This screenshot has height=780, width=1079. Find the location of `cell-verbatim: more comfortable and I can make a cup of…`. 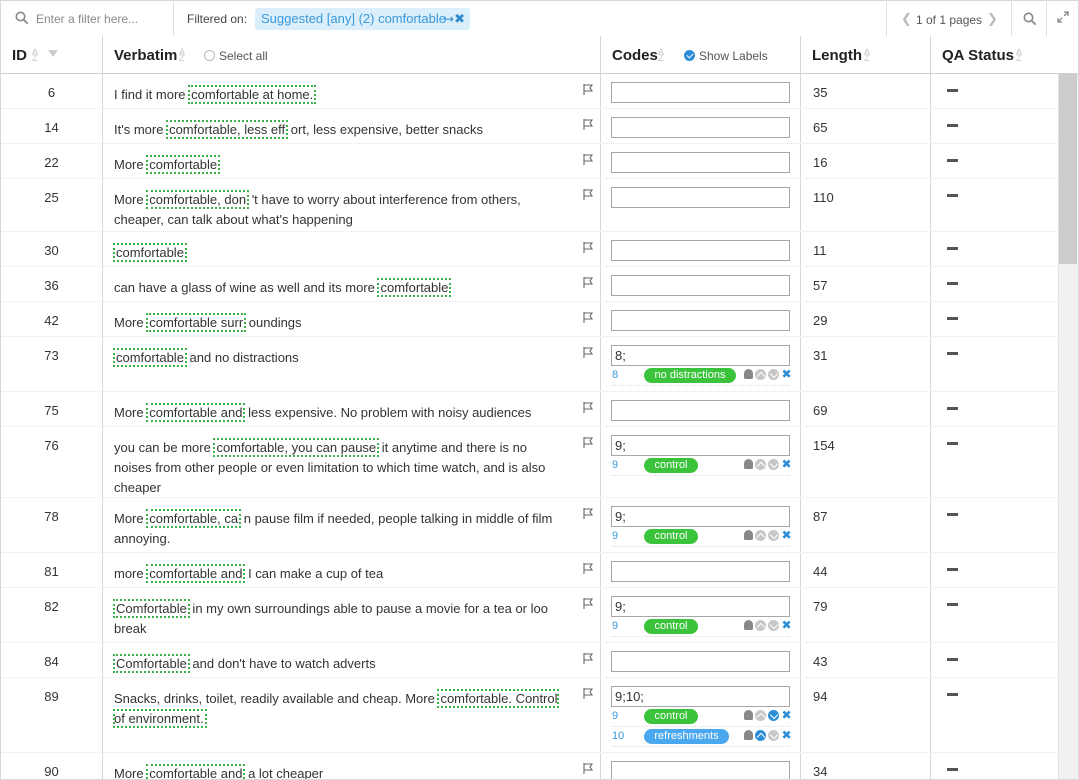

cell-verbatim: more comfortable and I can make a cup of… is located at coordinates (352, 570).